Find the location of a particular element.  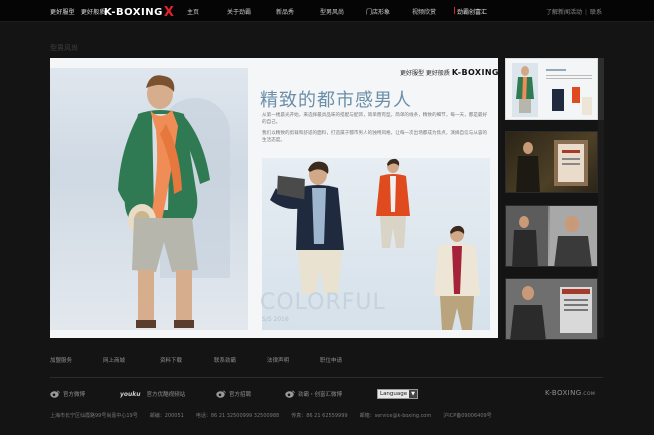

model-green-jacket-figure is located at coordinates (164, 201).